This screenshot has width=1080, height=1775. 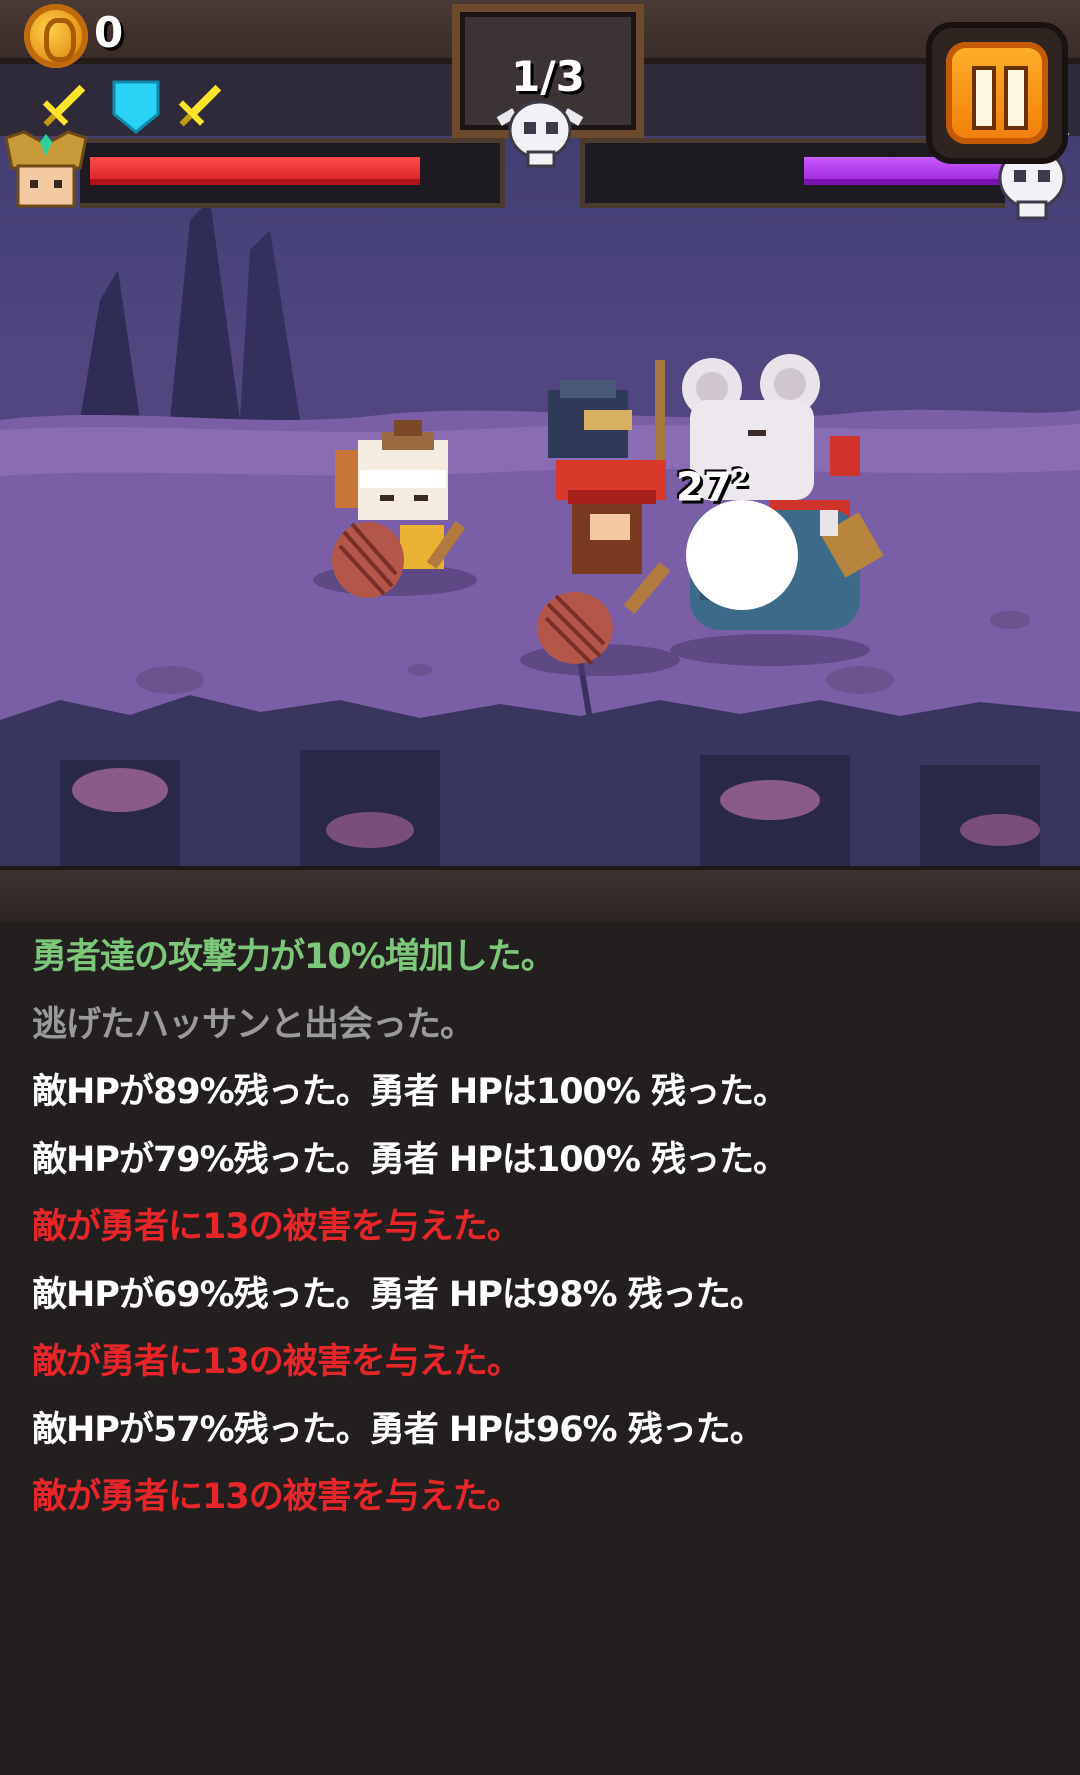 I want to click on hud: 0 1/3, so click(x=540, y=110).